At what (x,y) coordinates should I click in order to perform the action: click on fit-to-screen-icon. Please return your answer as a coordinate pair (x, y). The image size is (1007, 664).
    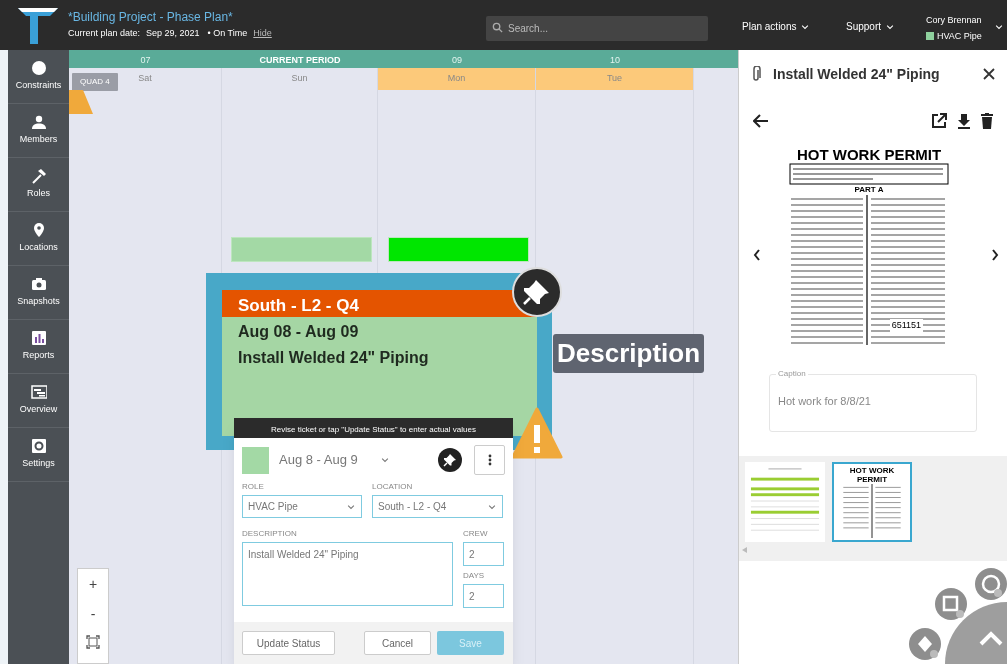
    Looking at the image, I should click on (93, 642).